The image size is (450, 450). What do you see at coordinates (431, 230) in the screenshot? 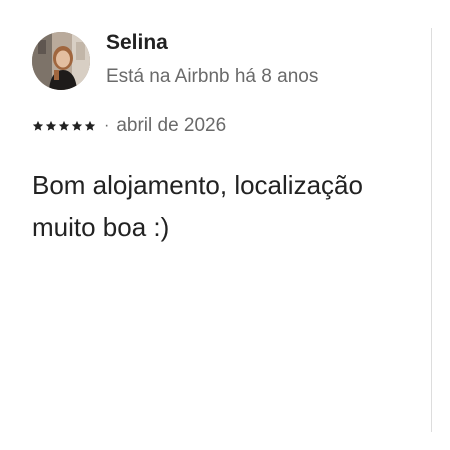
I see `vertical-divider` at bounding box center [431, 230].